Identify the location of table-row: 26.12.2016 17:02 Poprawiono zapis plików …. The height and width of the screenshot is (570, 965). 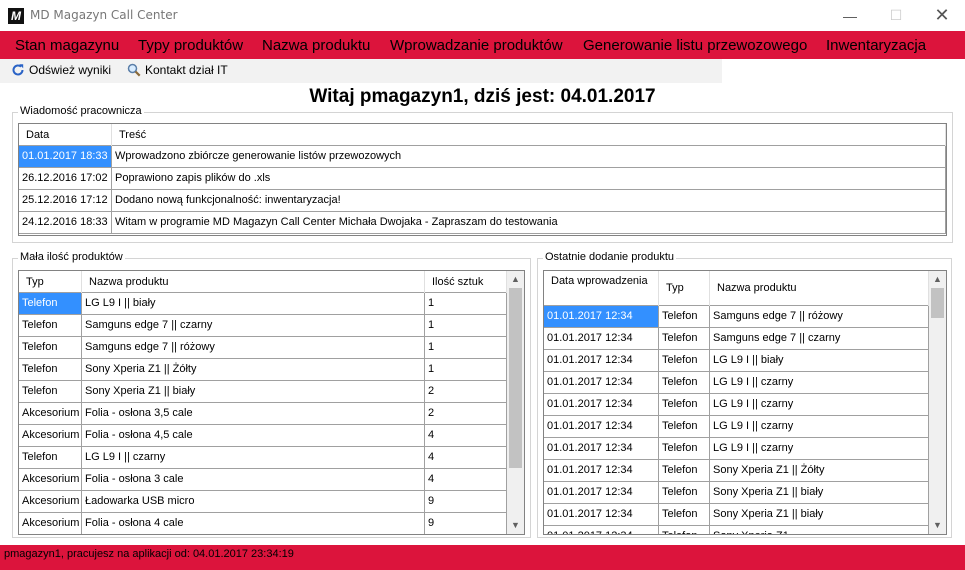
(482, 179).